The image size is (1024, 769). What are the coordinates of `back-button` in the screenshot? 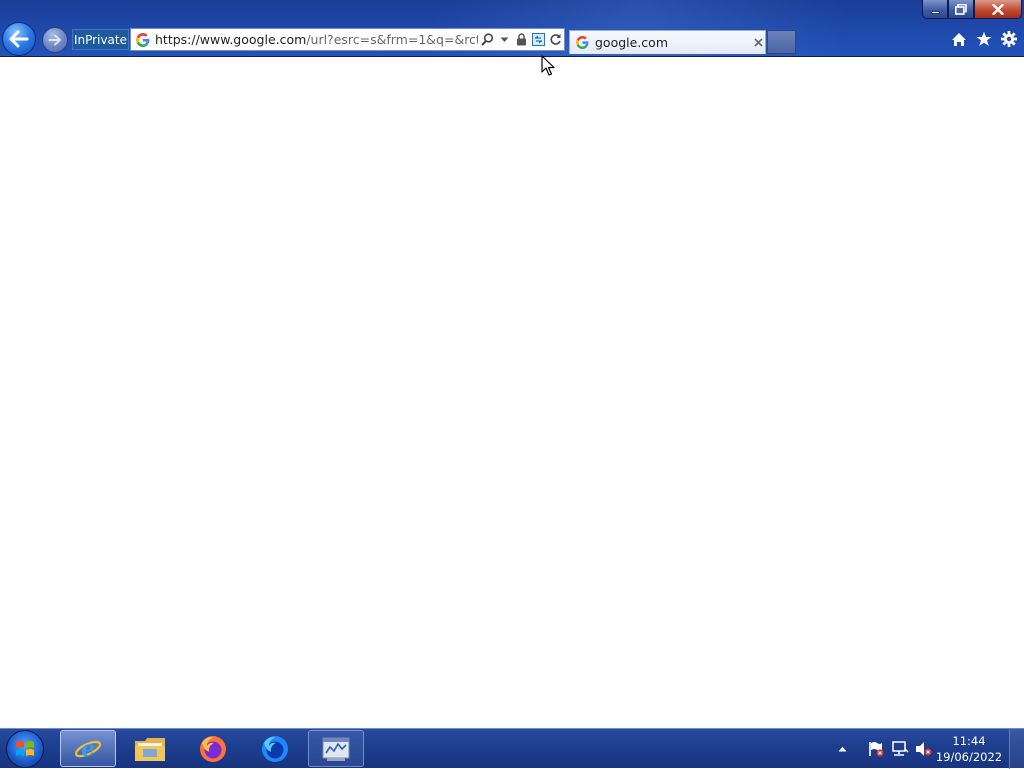 It's located at (19, 39).